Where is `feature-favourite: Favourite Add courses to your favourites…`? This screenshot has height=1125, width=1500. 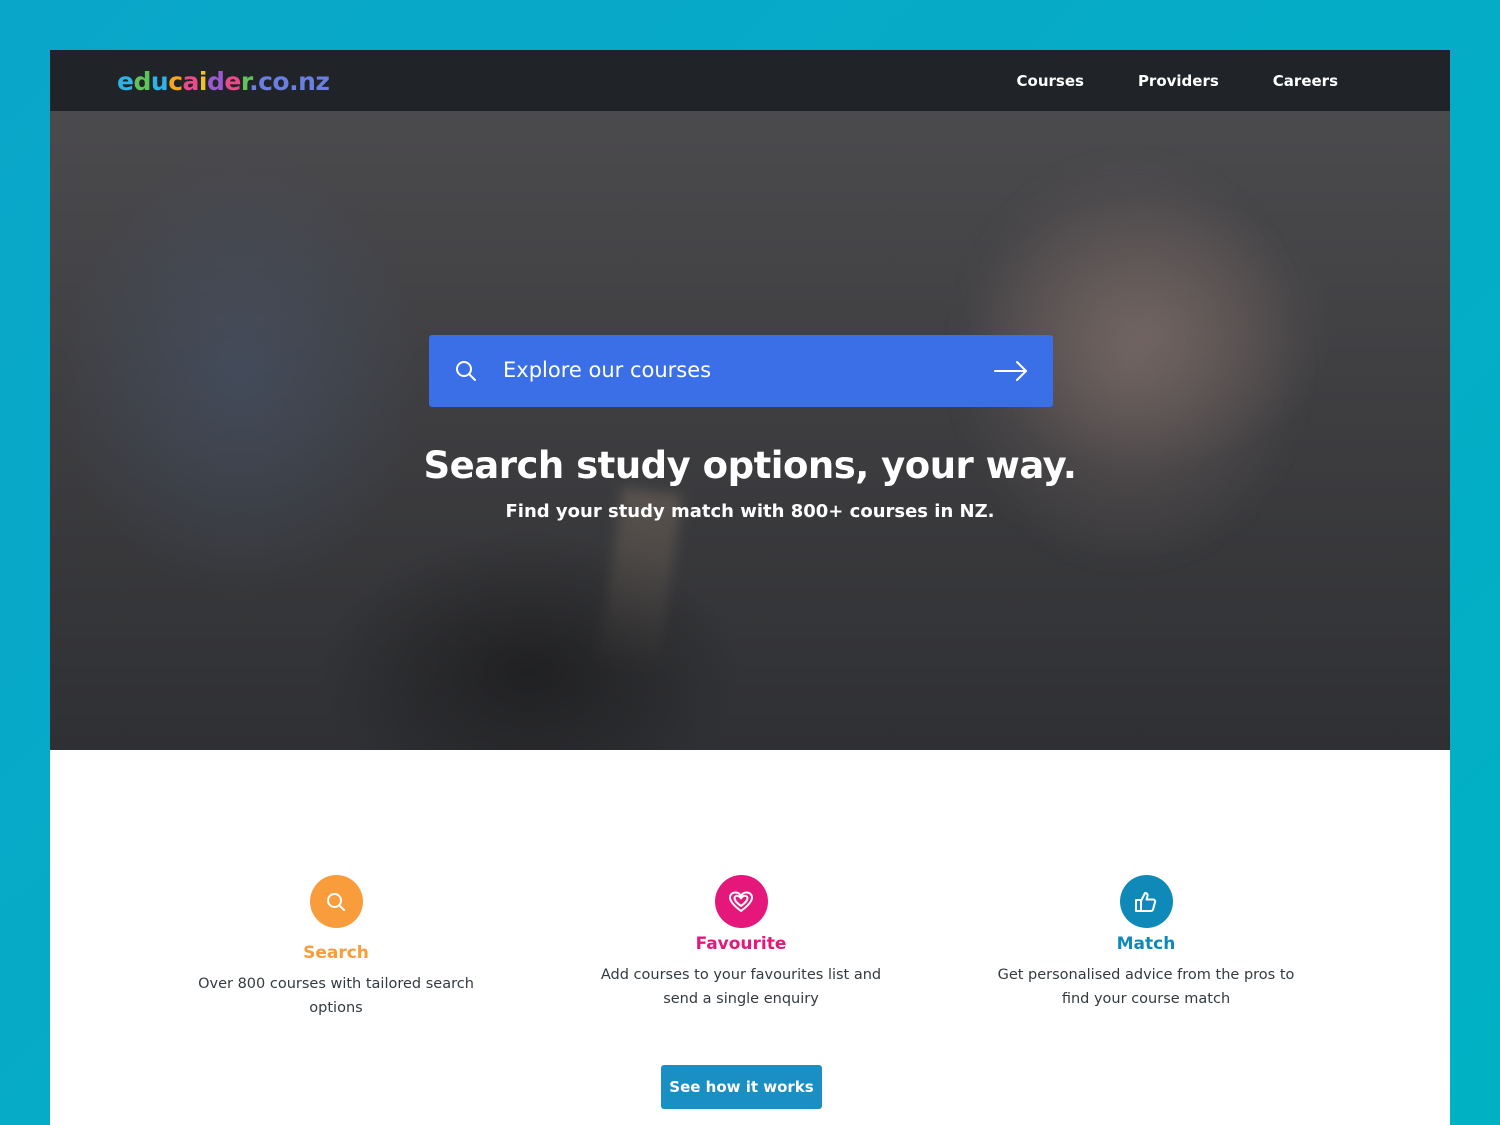
feature-favourite: Favourite Add courses to your favourites… is located at coordinates (741, 943).